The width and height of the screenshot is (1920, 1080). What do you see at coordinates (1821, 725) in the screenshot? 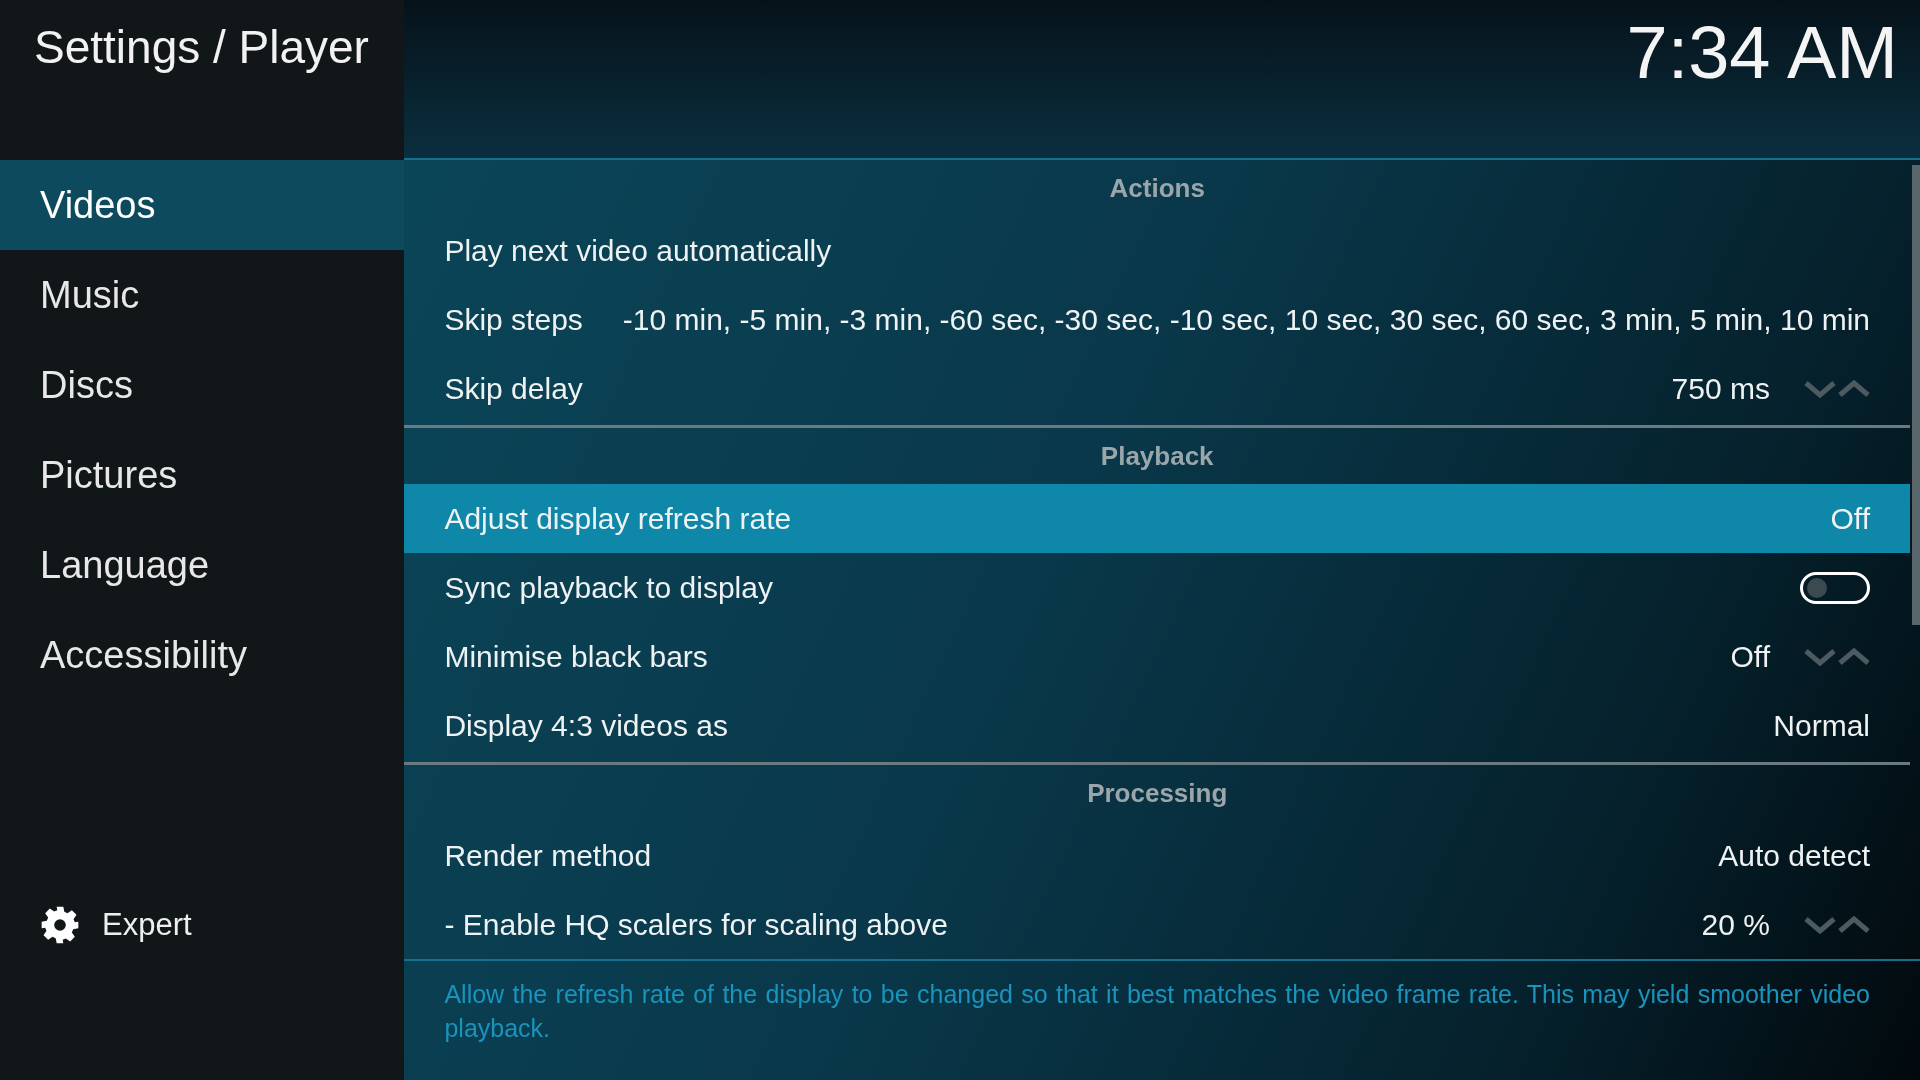
I see `setting-value: Normal` at bounding box center [1821, 725].